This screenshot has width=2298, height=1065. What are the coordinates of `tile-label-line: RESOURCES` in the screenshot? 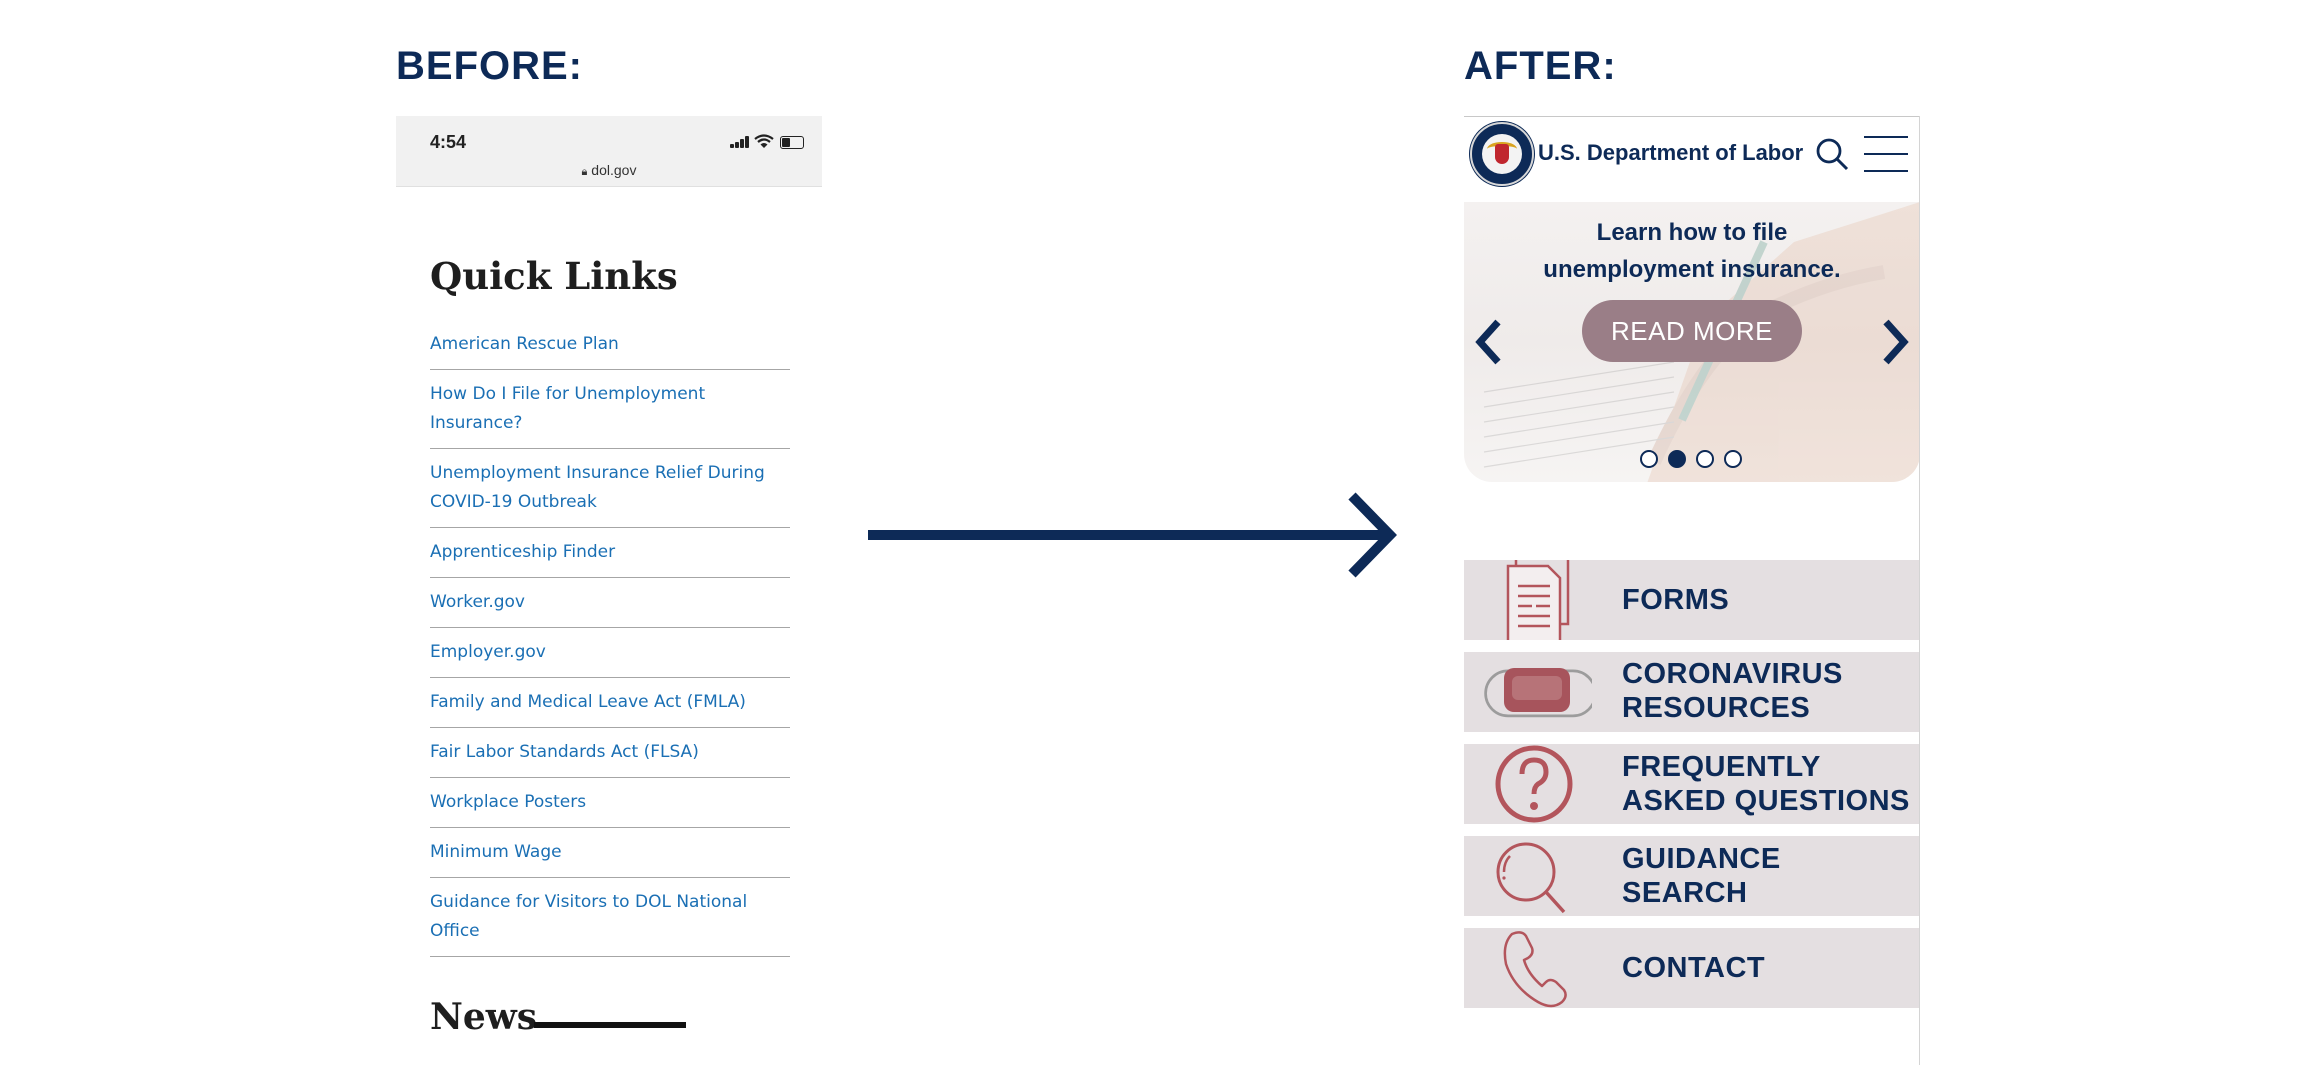 It's located at (1716, 708).